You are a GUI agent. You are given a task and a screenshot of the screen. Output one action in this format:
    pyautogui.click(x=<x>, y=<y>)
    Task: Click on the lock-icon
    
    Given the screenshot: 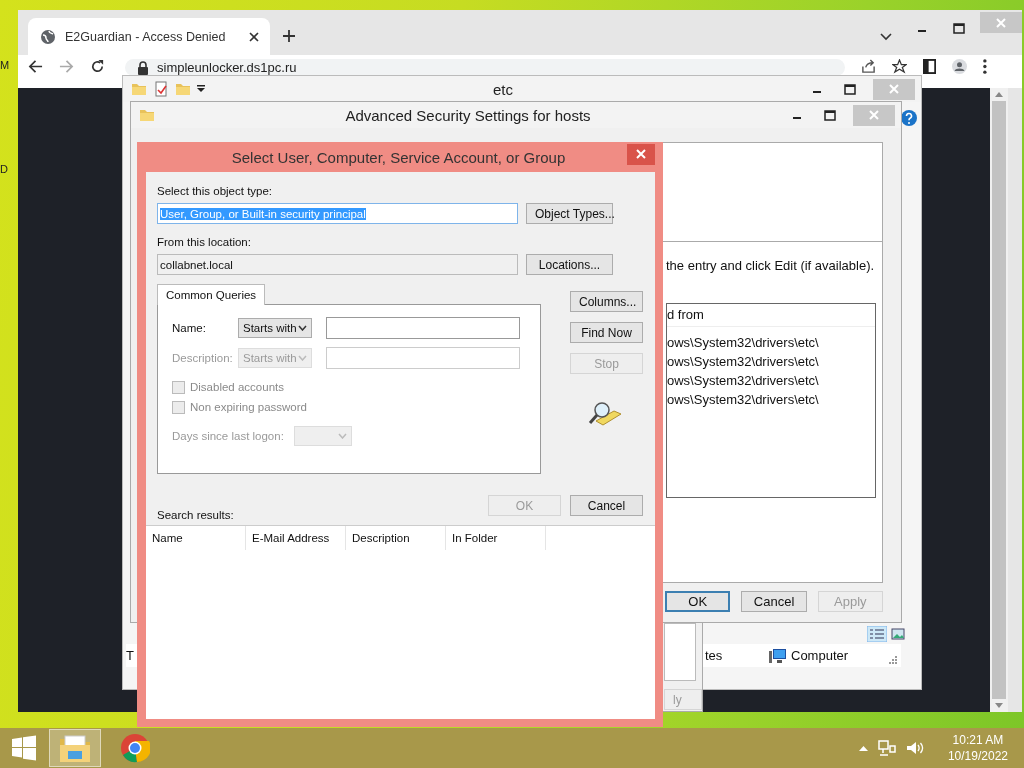 What is the action you would take?
    pyautogui.click(x=143, y=67)
    